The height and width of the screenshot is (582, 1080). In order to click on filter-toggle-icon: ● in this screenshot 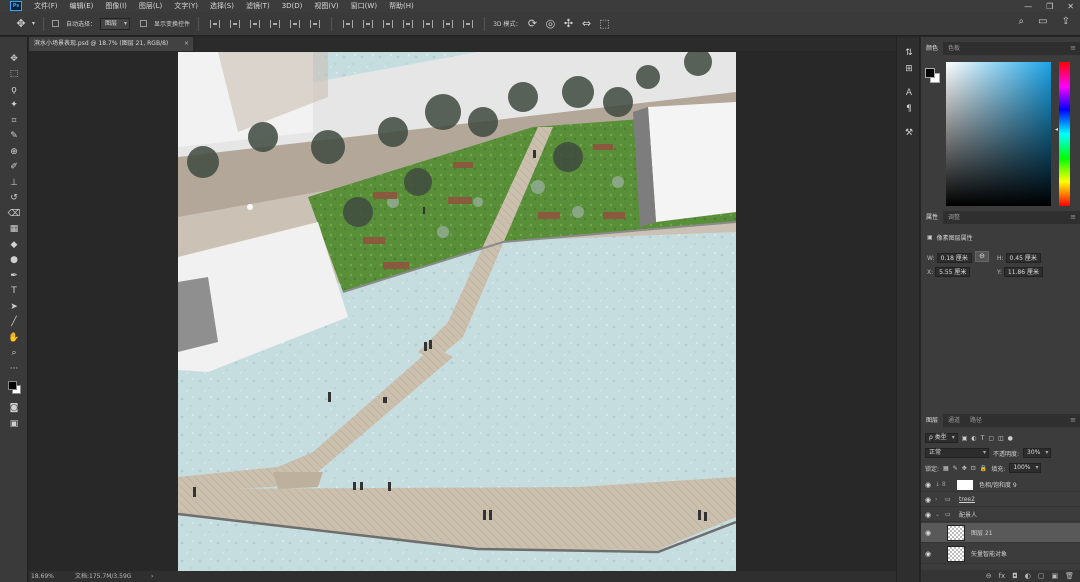, I will do `click(1010, 438)`.